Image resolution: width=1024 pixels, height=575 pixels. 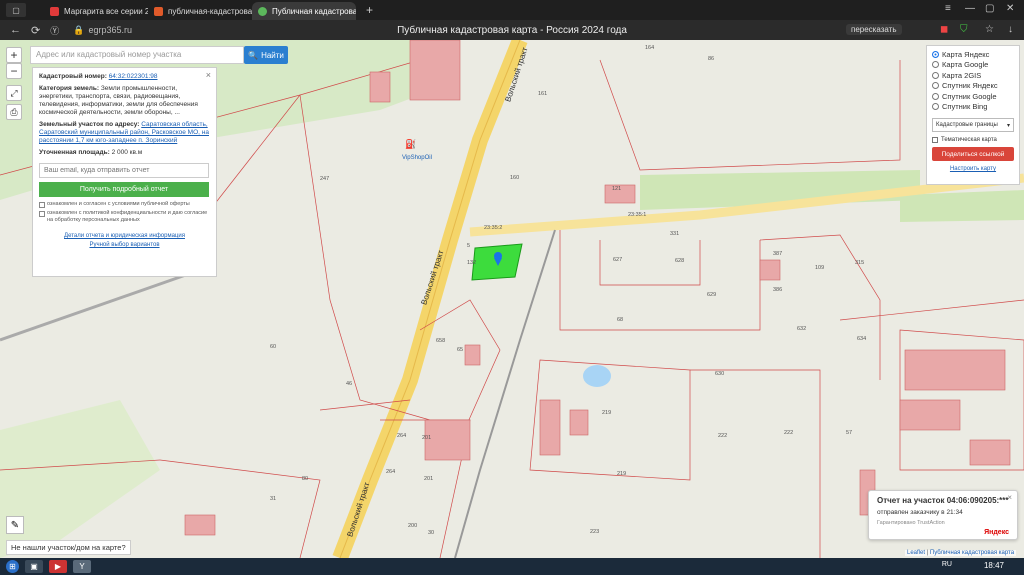 What do you see at coordinates (969, 140) in the screenshot?
I see `thematic-label: Тематическая карта` at bounding box center [969, 140].